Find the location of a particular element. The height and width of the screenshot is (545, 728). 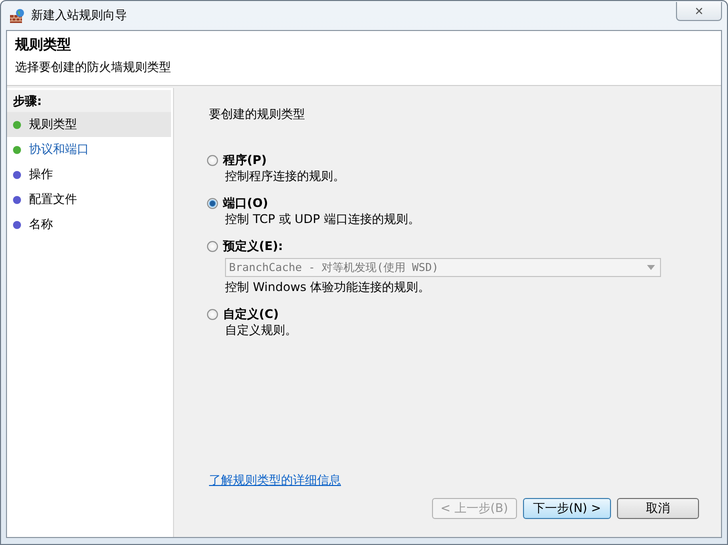

step-label: 操作 is located at coordinates (41, 174).